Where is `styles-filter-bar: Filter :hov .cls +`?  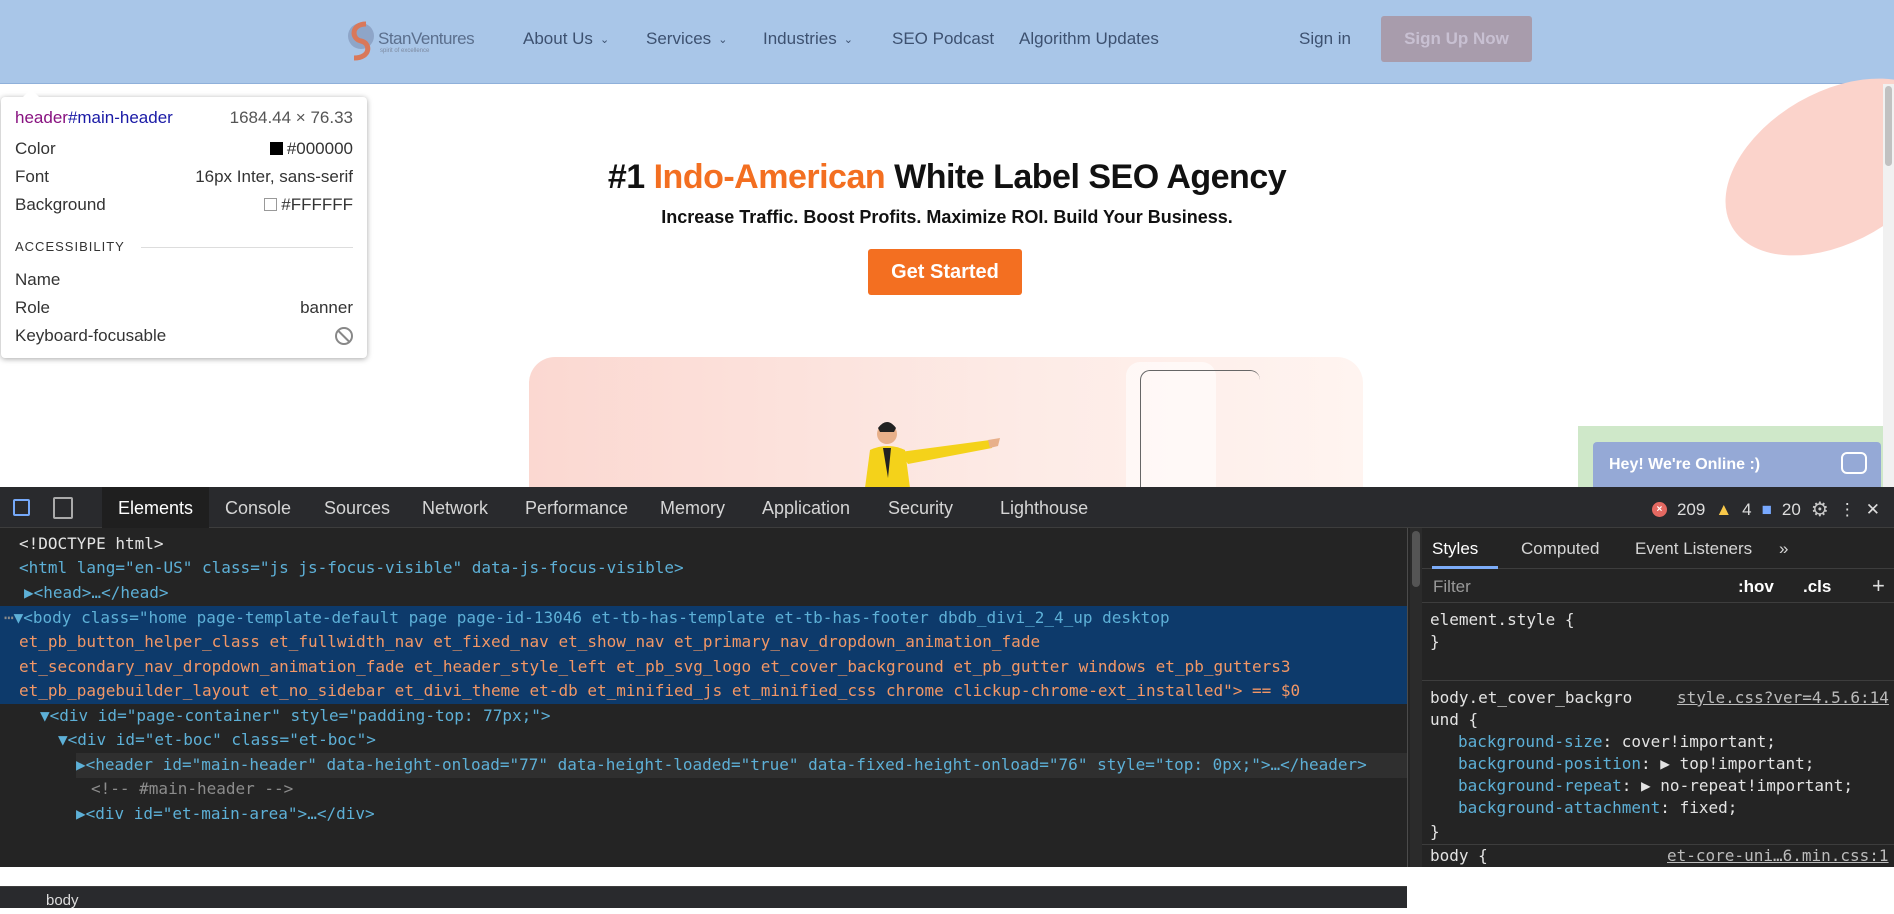 styles-filter-bar: Filter :hov .cls + is located at coordinates (1658, 587).